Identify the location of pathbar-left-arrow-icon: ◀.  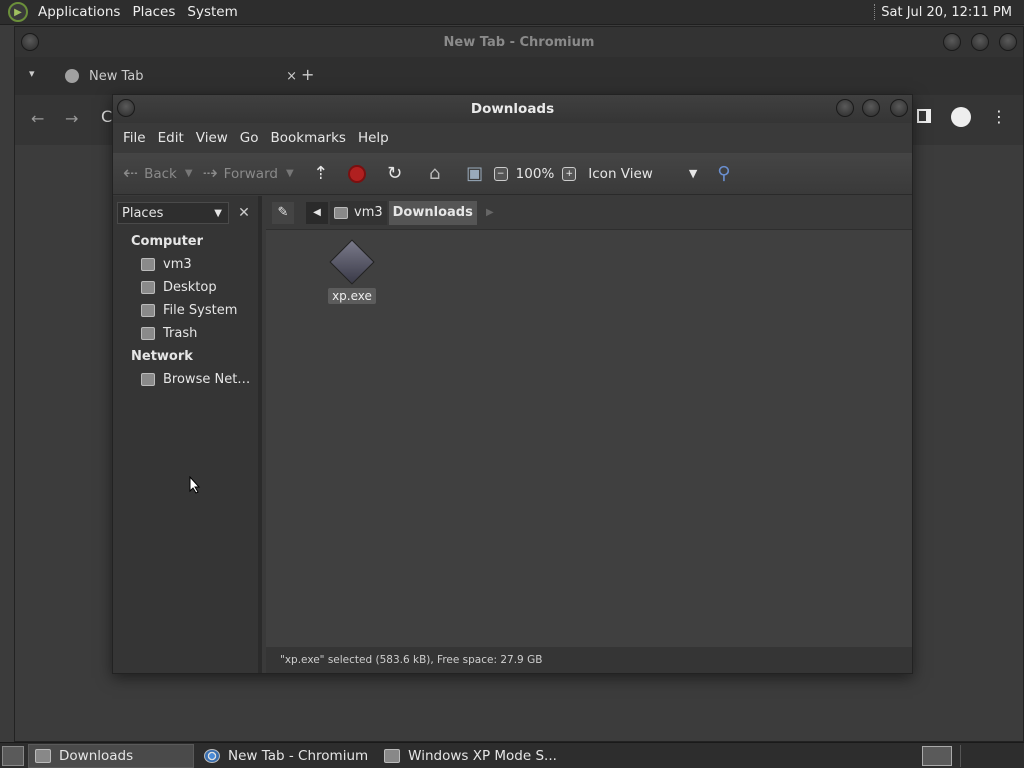
(317, 212).